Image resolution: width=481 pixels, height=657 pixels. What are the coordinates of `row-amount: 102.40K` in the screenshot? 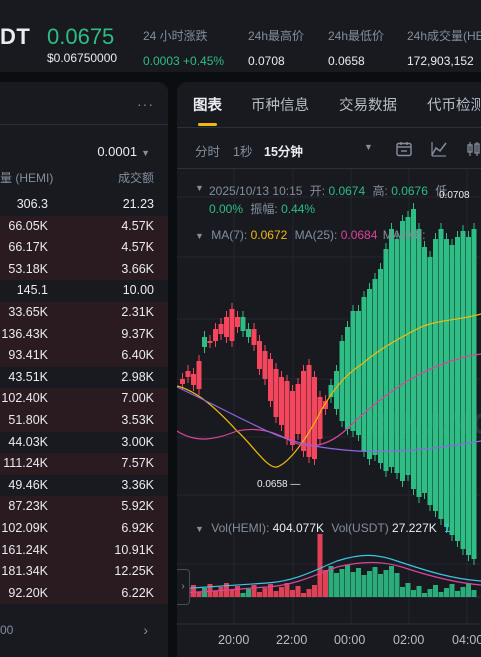 It's located at (24, 398).